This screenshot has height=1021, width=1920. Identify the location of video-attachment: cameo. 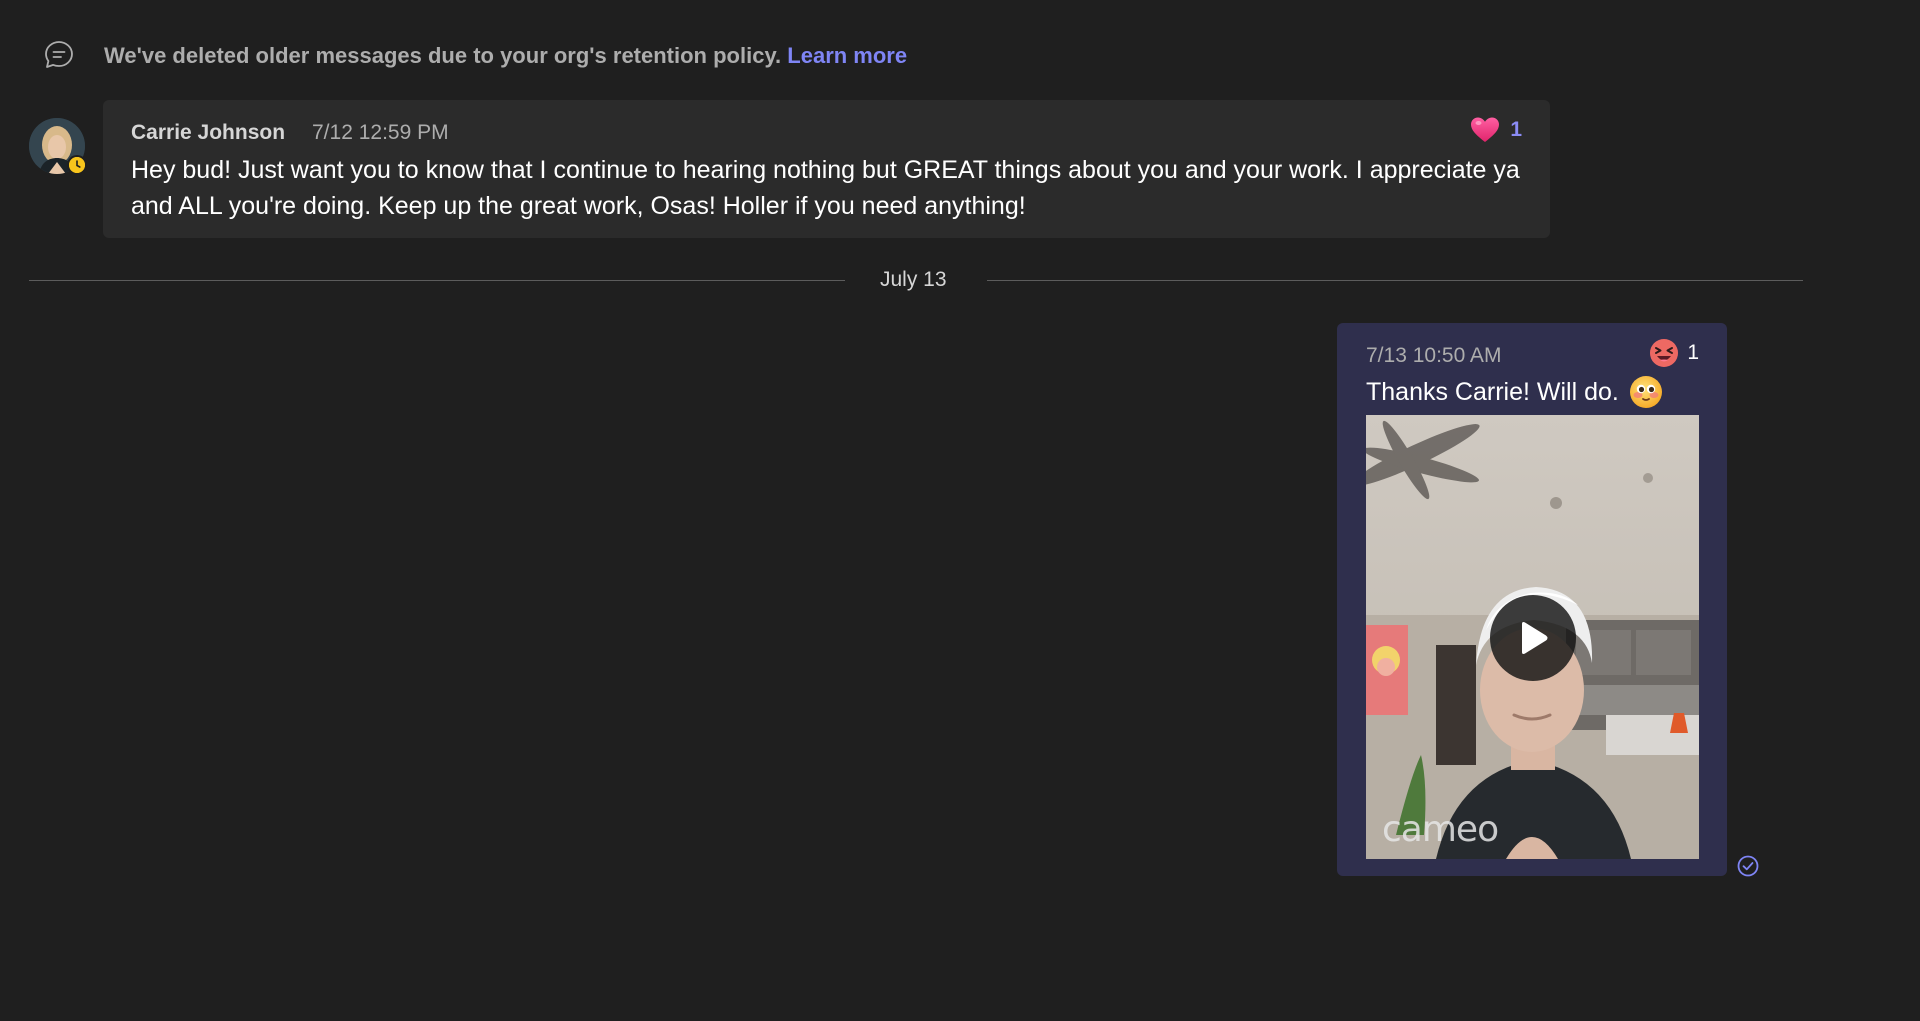
(1532, 637).